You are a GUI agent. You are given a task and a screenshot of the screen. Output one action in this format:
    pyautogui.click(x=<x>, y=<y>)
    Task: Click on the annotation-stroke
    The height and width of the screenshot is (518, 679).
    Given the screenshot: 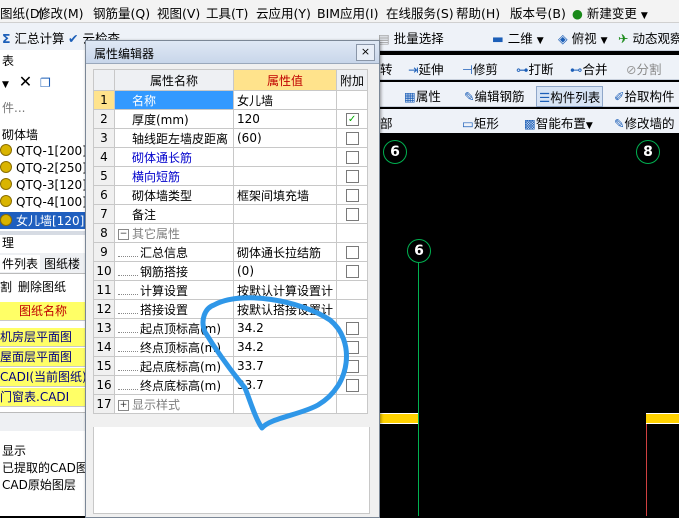 What is the action you would take?
    pyautogui.click(x=274, y=363)
    